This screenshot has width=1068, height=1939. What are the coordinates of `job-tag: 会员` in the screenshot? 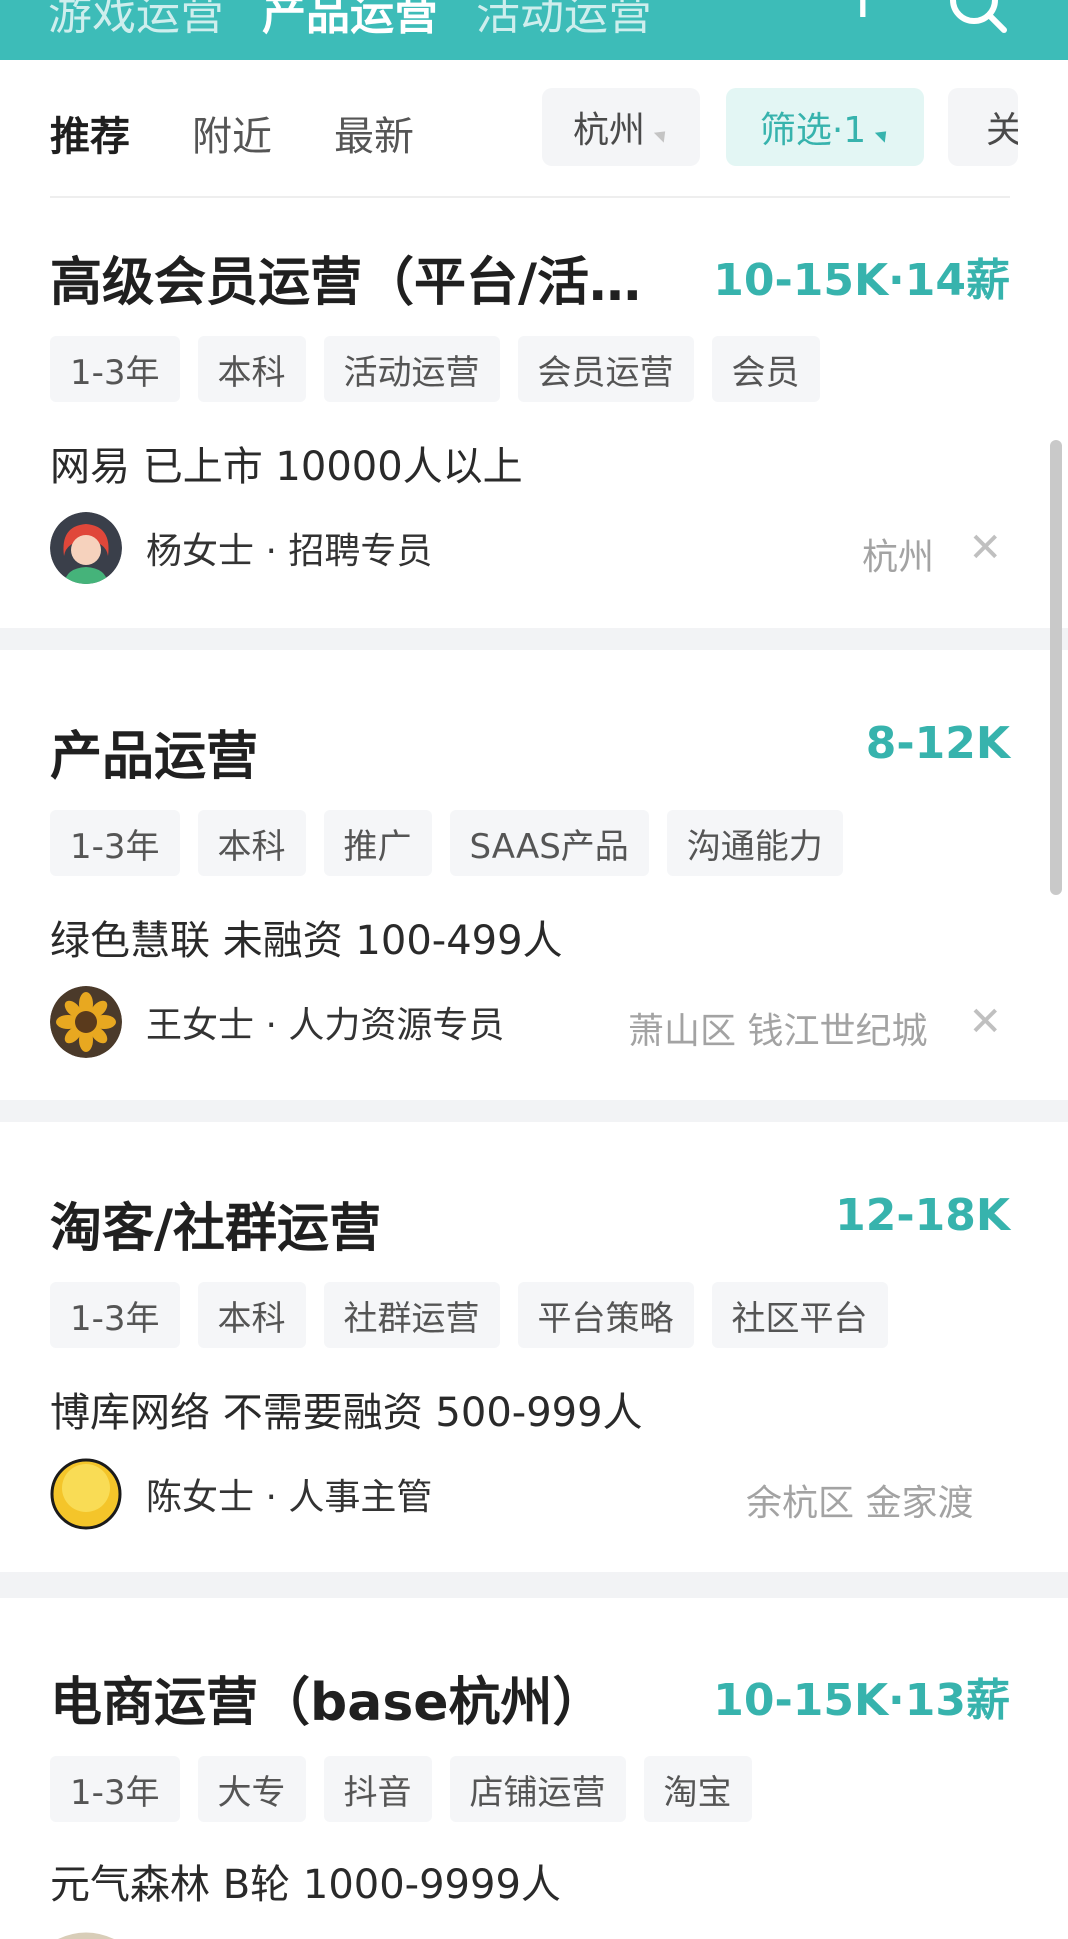 It's located at (765, 369).